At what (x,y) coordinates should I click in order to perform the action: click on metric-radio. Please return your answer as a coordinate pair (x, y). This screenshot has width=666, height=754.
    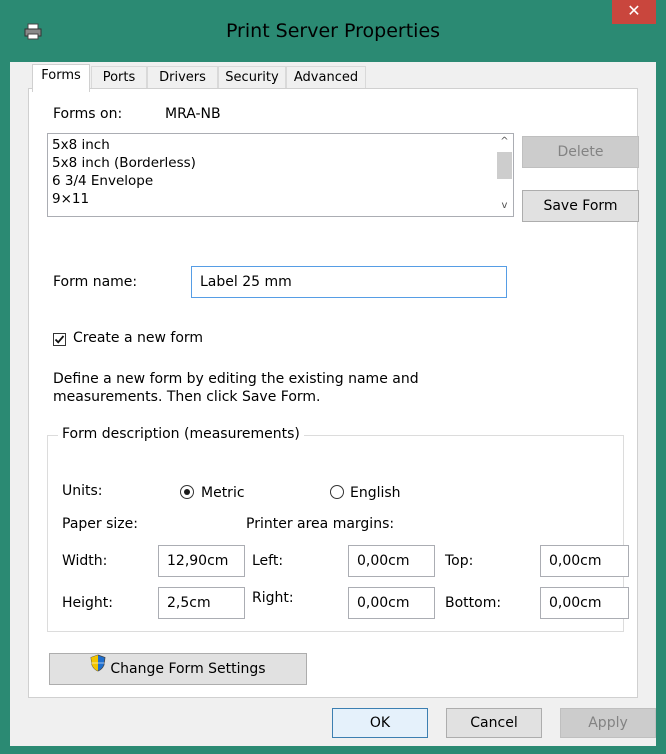
    Looking at the image, I should click on (187, 492).